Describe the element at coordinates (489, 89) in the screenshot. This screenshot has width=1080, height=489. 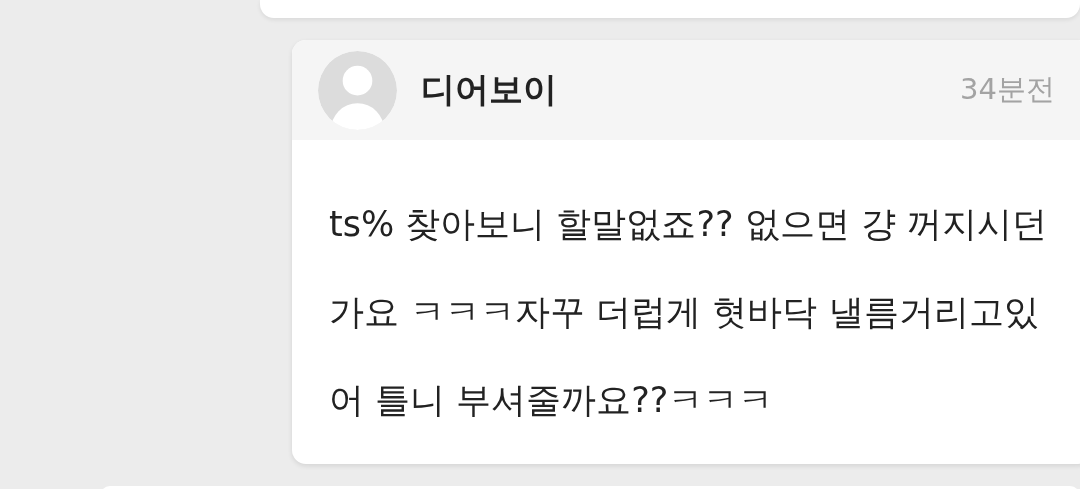
I see `author-name: 디어보이` at that location.